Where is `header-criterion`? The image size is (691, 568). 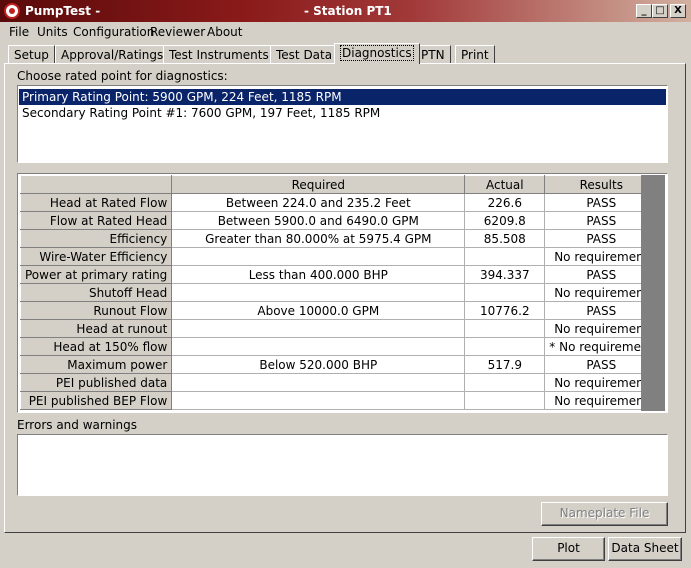
header-criterion is located at coordinates (96, 184).